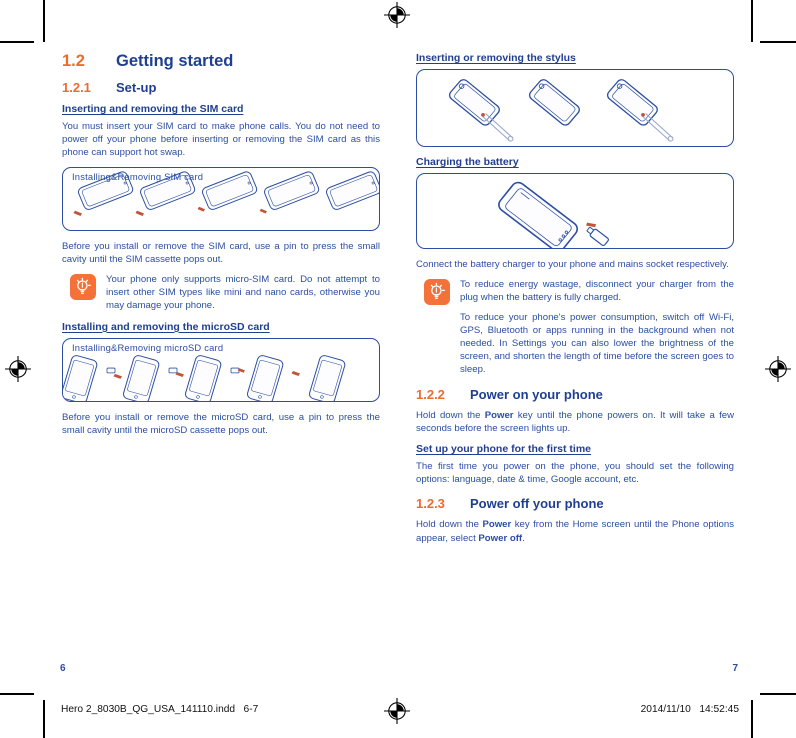 The width and height of the screenshot is (796, 738). What do you see at coordinates (752, 719) in the screenshot?
I see `crop-mark-bottom-right-vertical` at bounding box center [752, 719].